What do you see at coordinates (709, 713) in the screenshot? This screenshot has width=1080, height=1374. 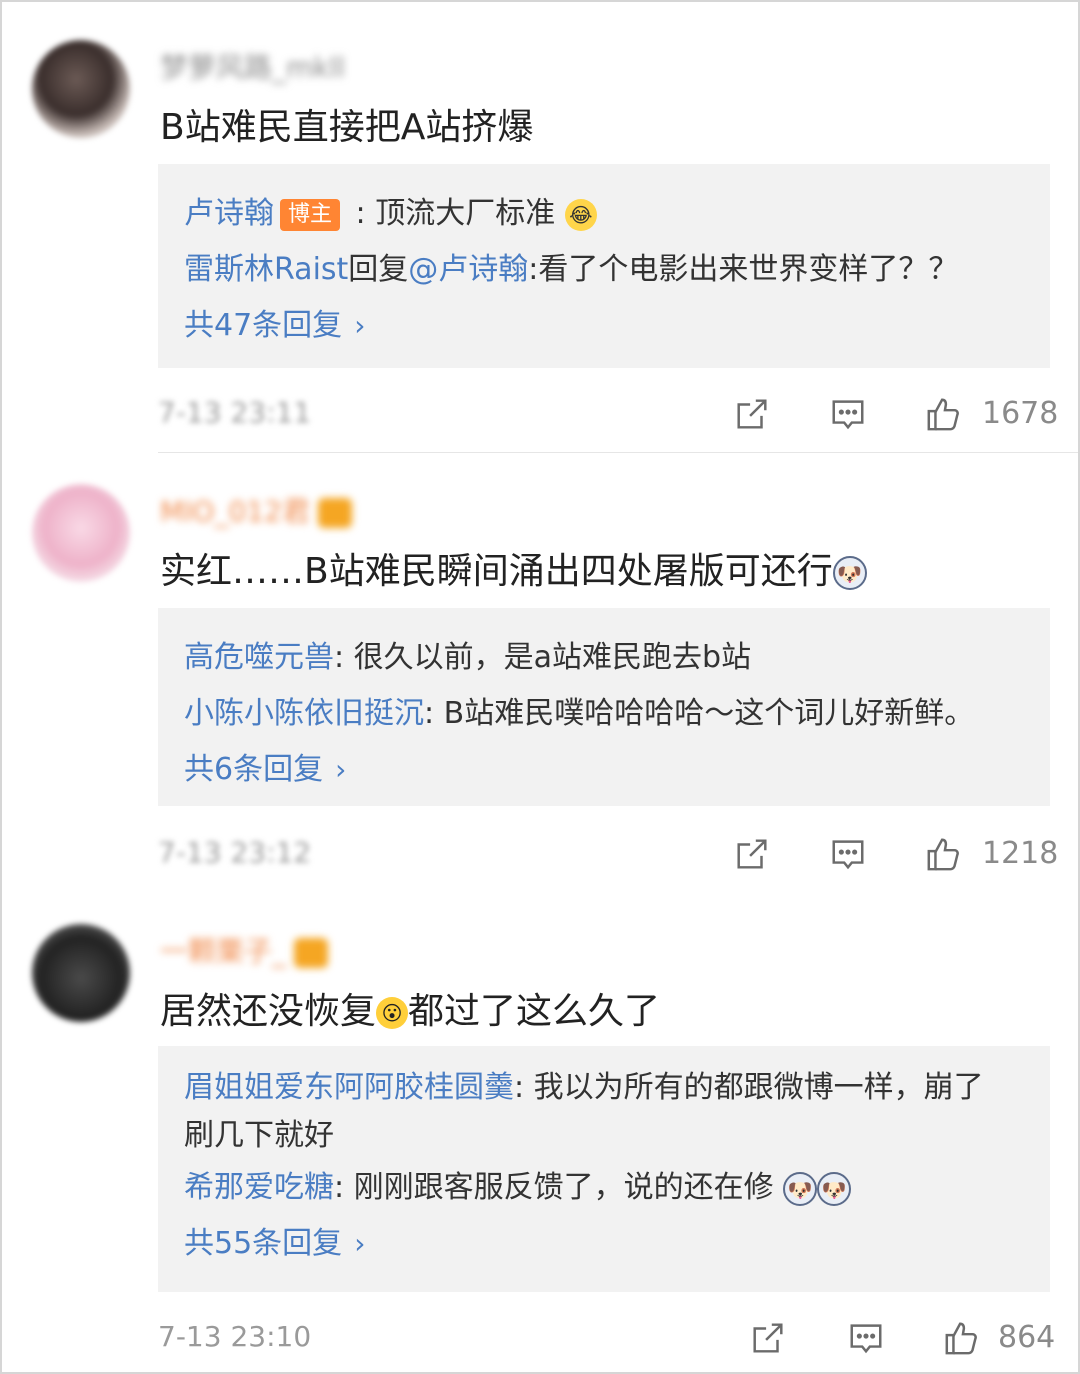 I see `reply-text: B站难民噗哈哈哈哈～这个词儿好新鲜。` at bounding box center [709, 713].